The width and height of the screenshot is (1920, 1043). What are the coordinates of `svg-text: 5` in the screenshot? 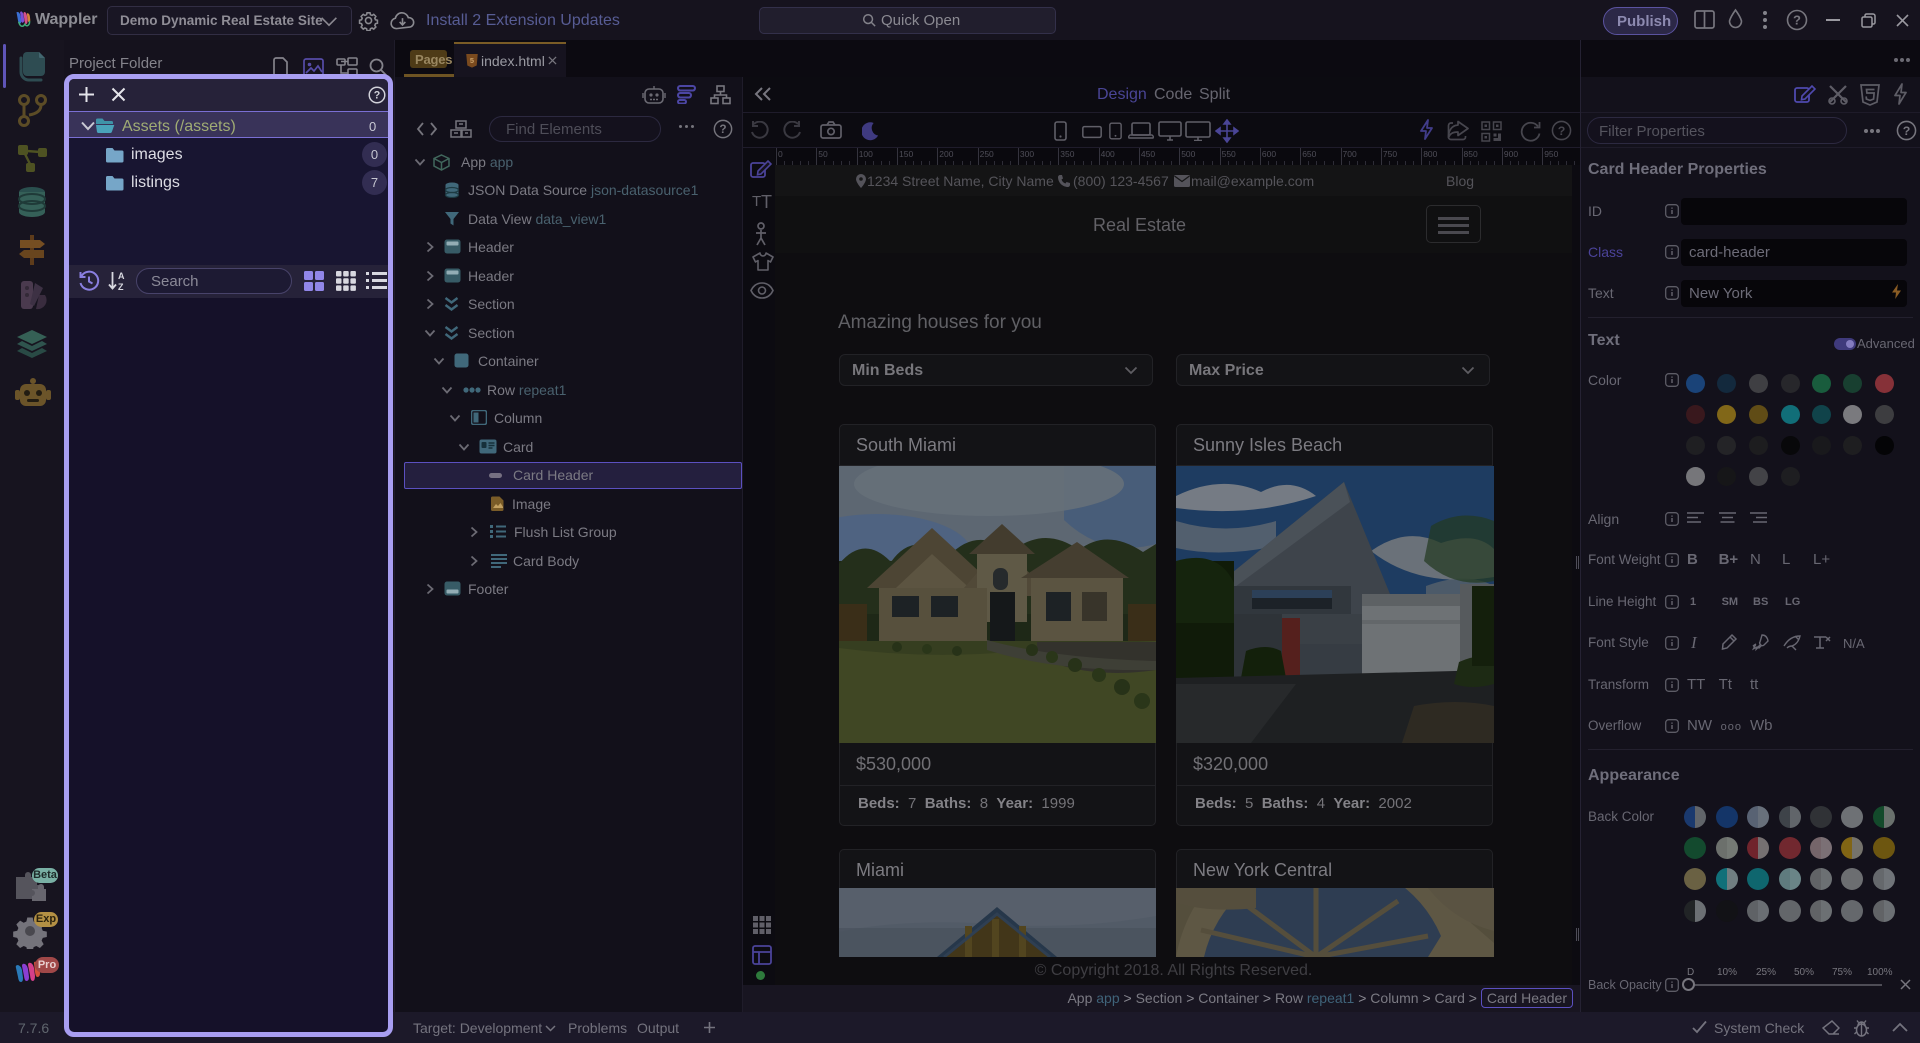 It's located at (472, 60).